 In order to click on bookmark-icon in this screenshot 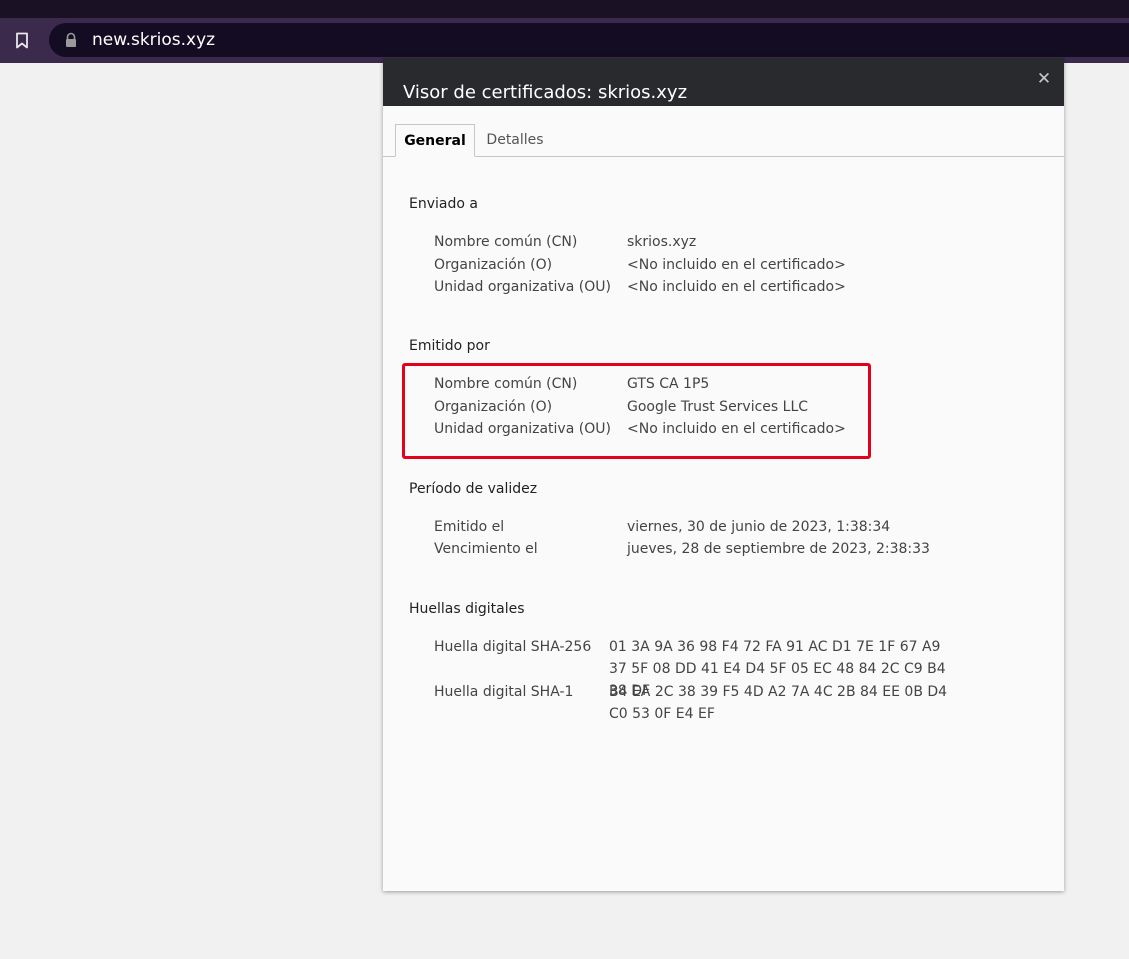, I will do `click(22, 40)`.